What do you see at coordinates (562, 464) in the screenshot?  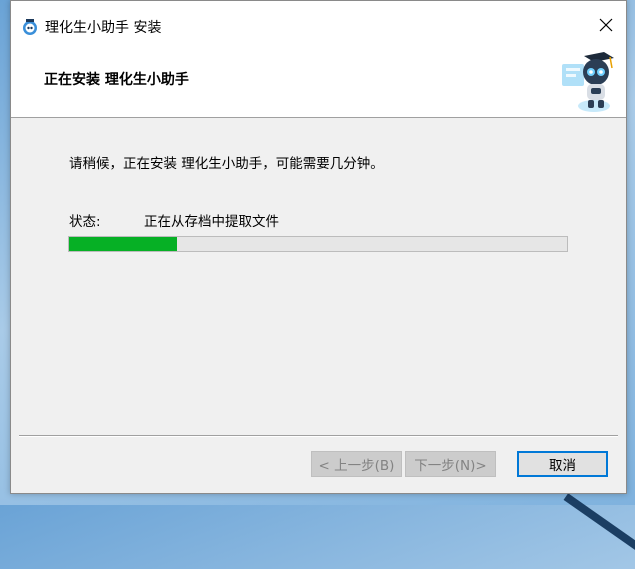 I see `cancel-button: 取消` at bounding box center [562, 464].